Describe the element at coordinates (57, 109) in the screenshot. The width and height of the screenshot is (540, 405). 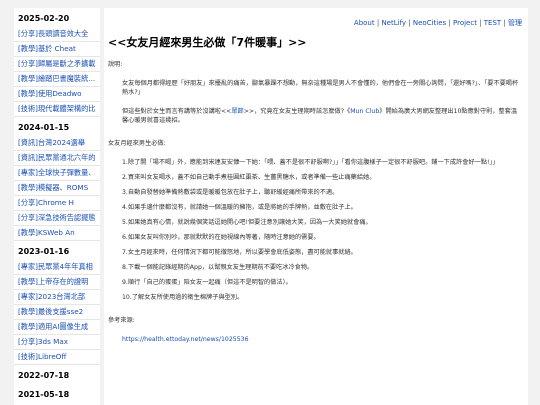
I see `sidebar-post-link: [技術]現代載體架構的比` at that location.